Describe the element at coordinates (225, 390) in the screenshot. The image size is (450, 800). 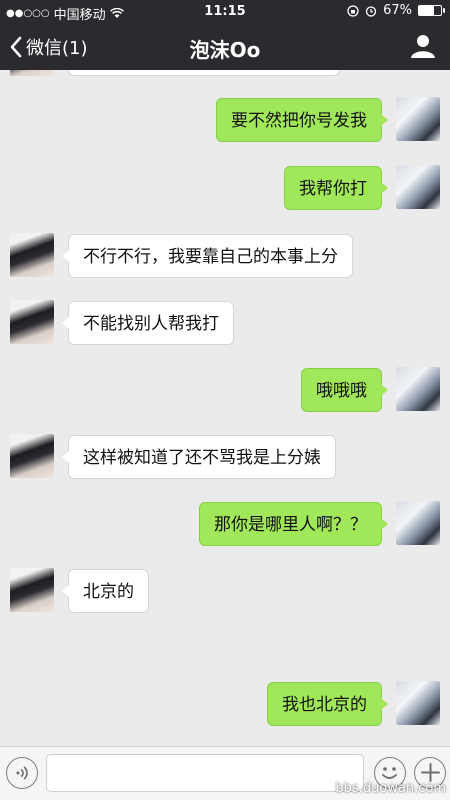
I see `message-row: 哦哦哦` at that location.